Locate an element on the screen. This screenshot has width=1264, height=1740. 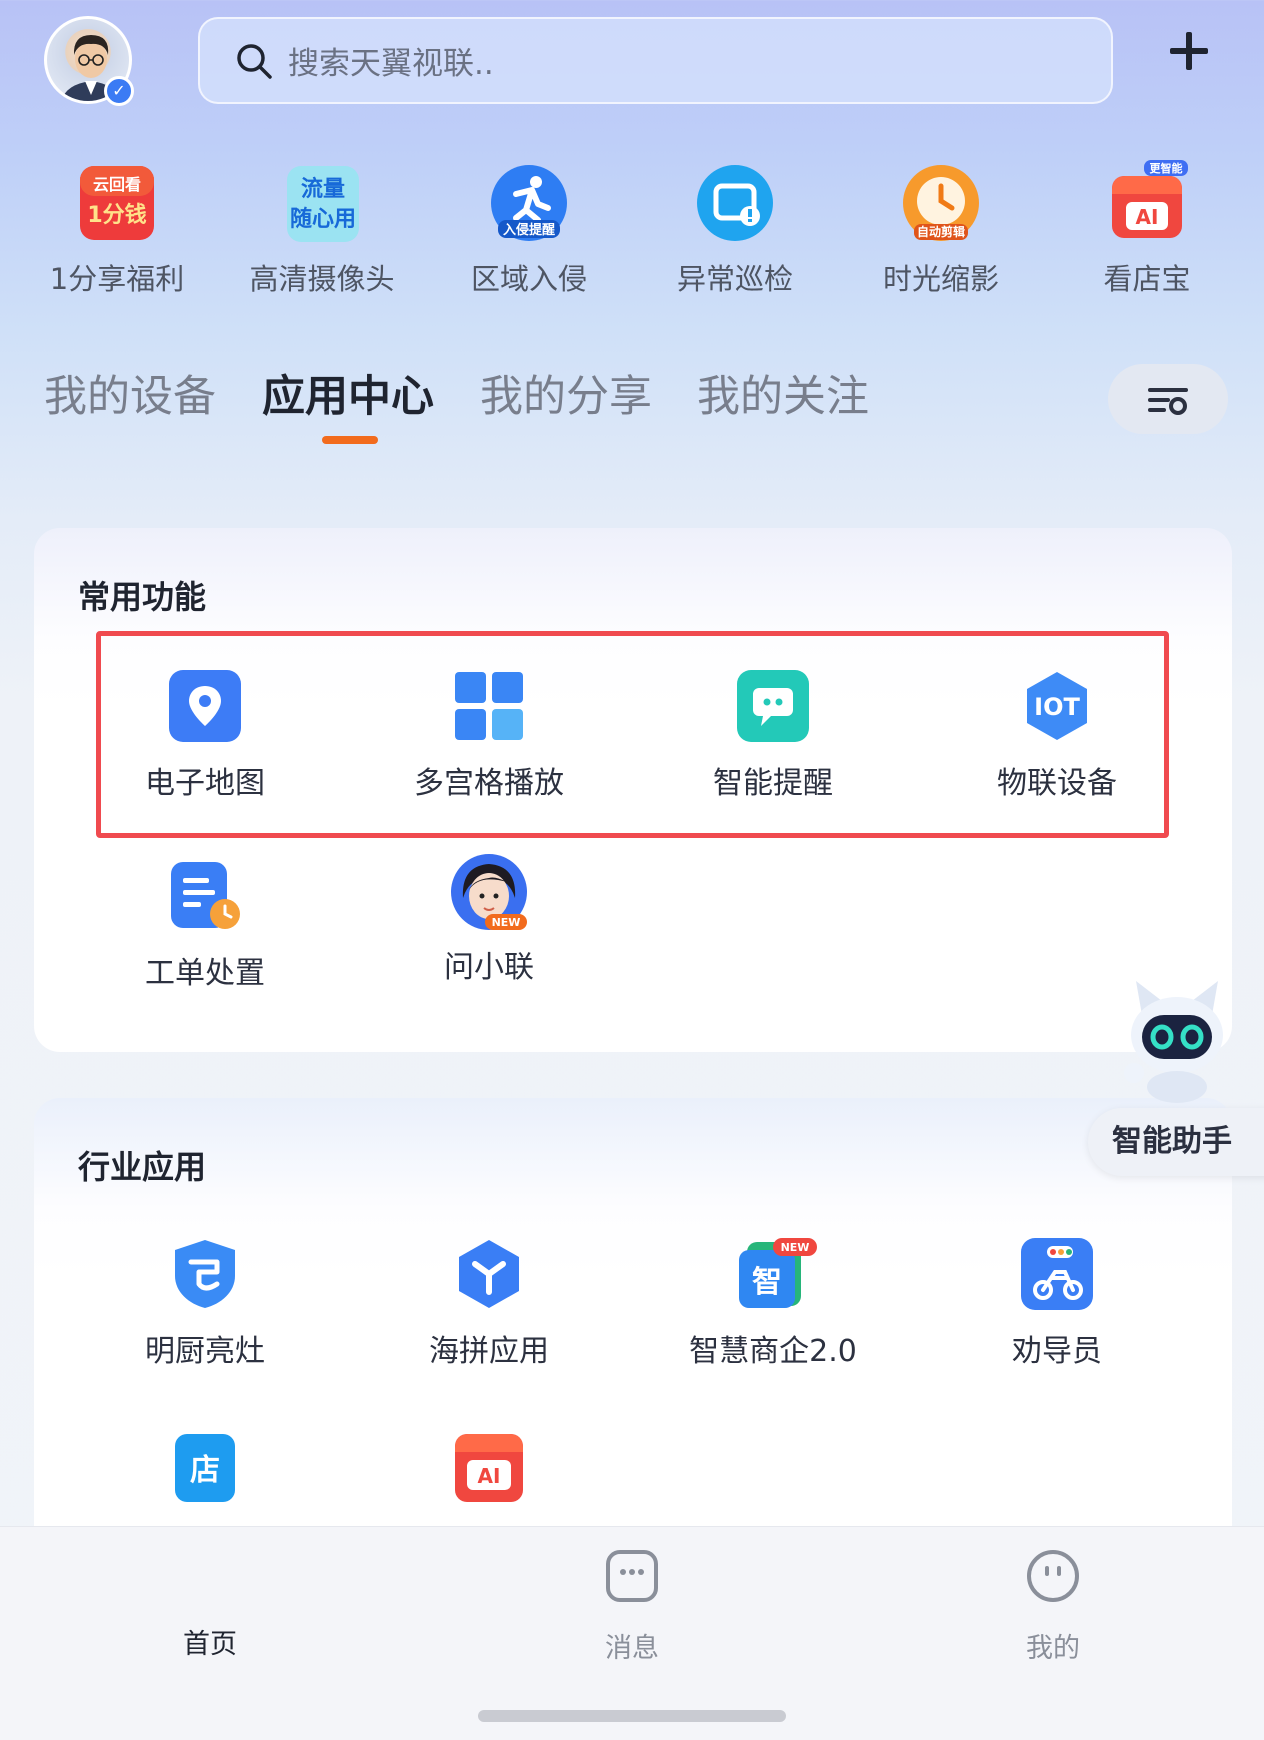
iot-hexagon-icon: IOT is located at coordinates (1057, 706).